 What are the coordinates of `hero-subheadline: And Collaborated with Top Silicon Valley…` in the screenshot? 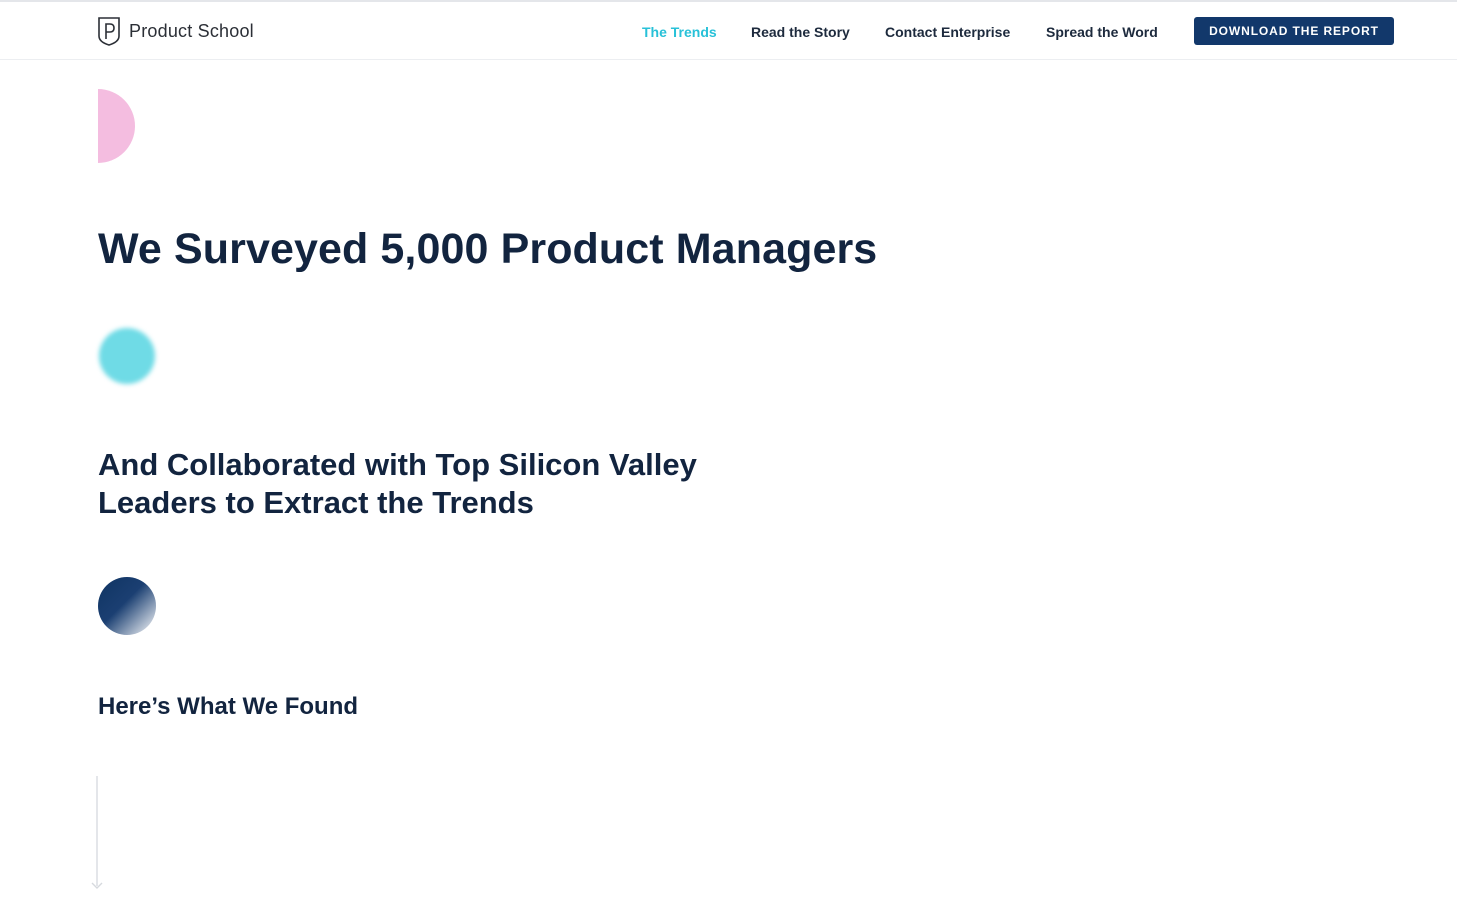 It's located at (397, 483).